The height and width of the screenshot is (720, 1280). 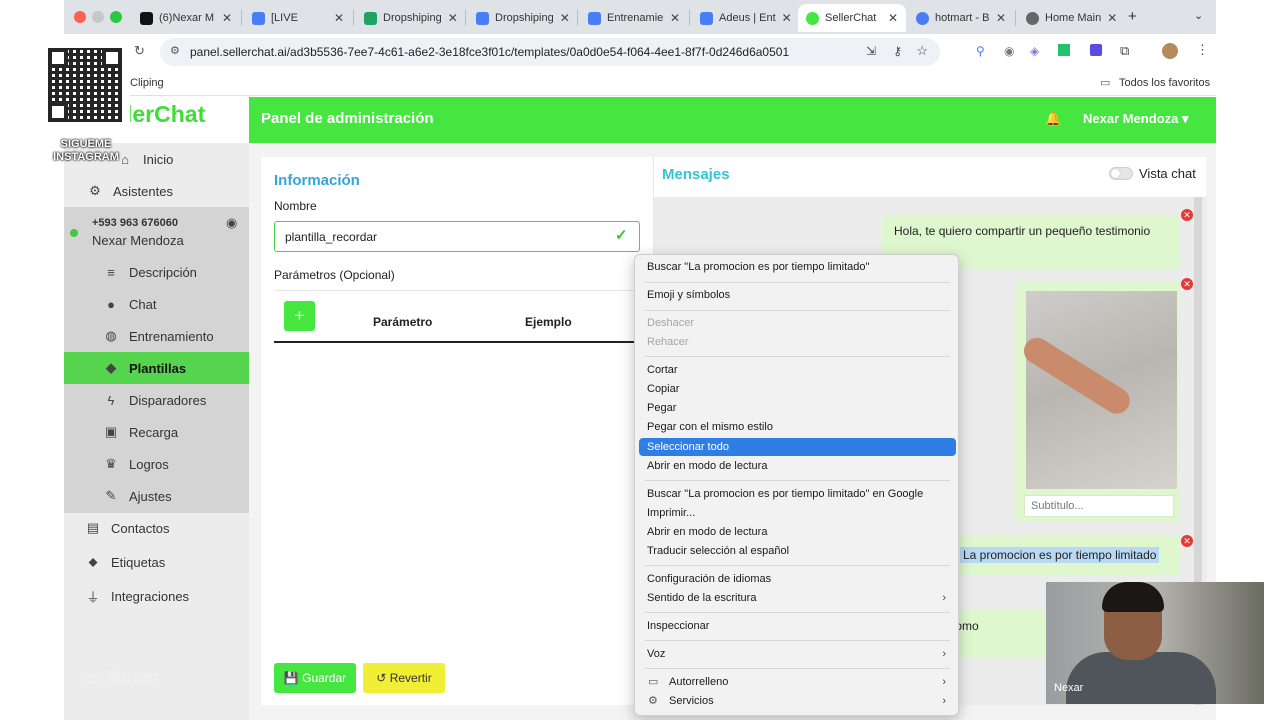 What do you see at coordinates (797, 626) in the screenshot?
I see `menu-item-inspect: Inspeccionar` at bounding box center [797, 626].